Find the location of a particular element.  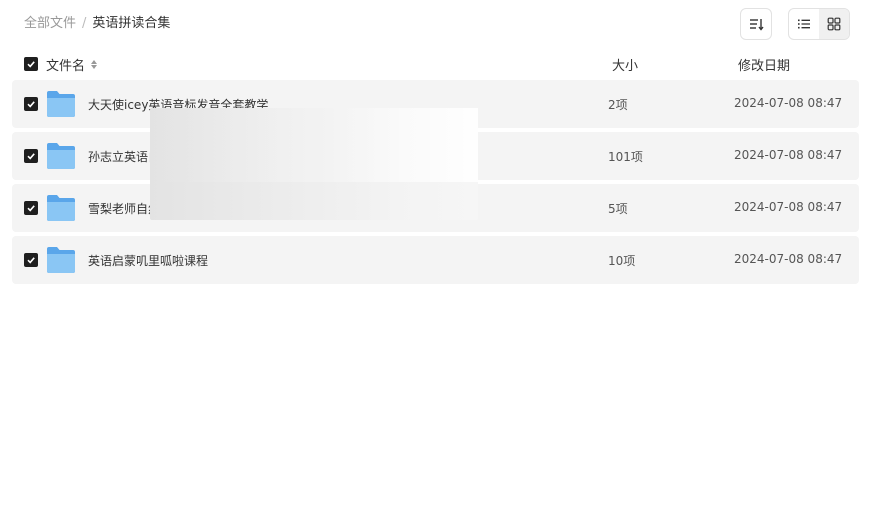

column-header-size: 大小 is located at coordinates (625, 66).